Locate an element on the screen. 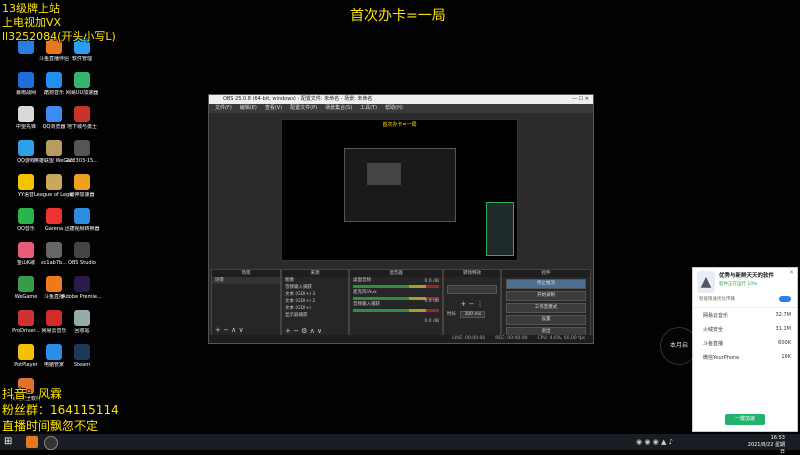 The width and height of the screenshot is (800, 455). overlay-line: 抖音：风霖 is located at coordinates (32, 394).